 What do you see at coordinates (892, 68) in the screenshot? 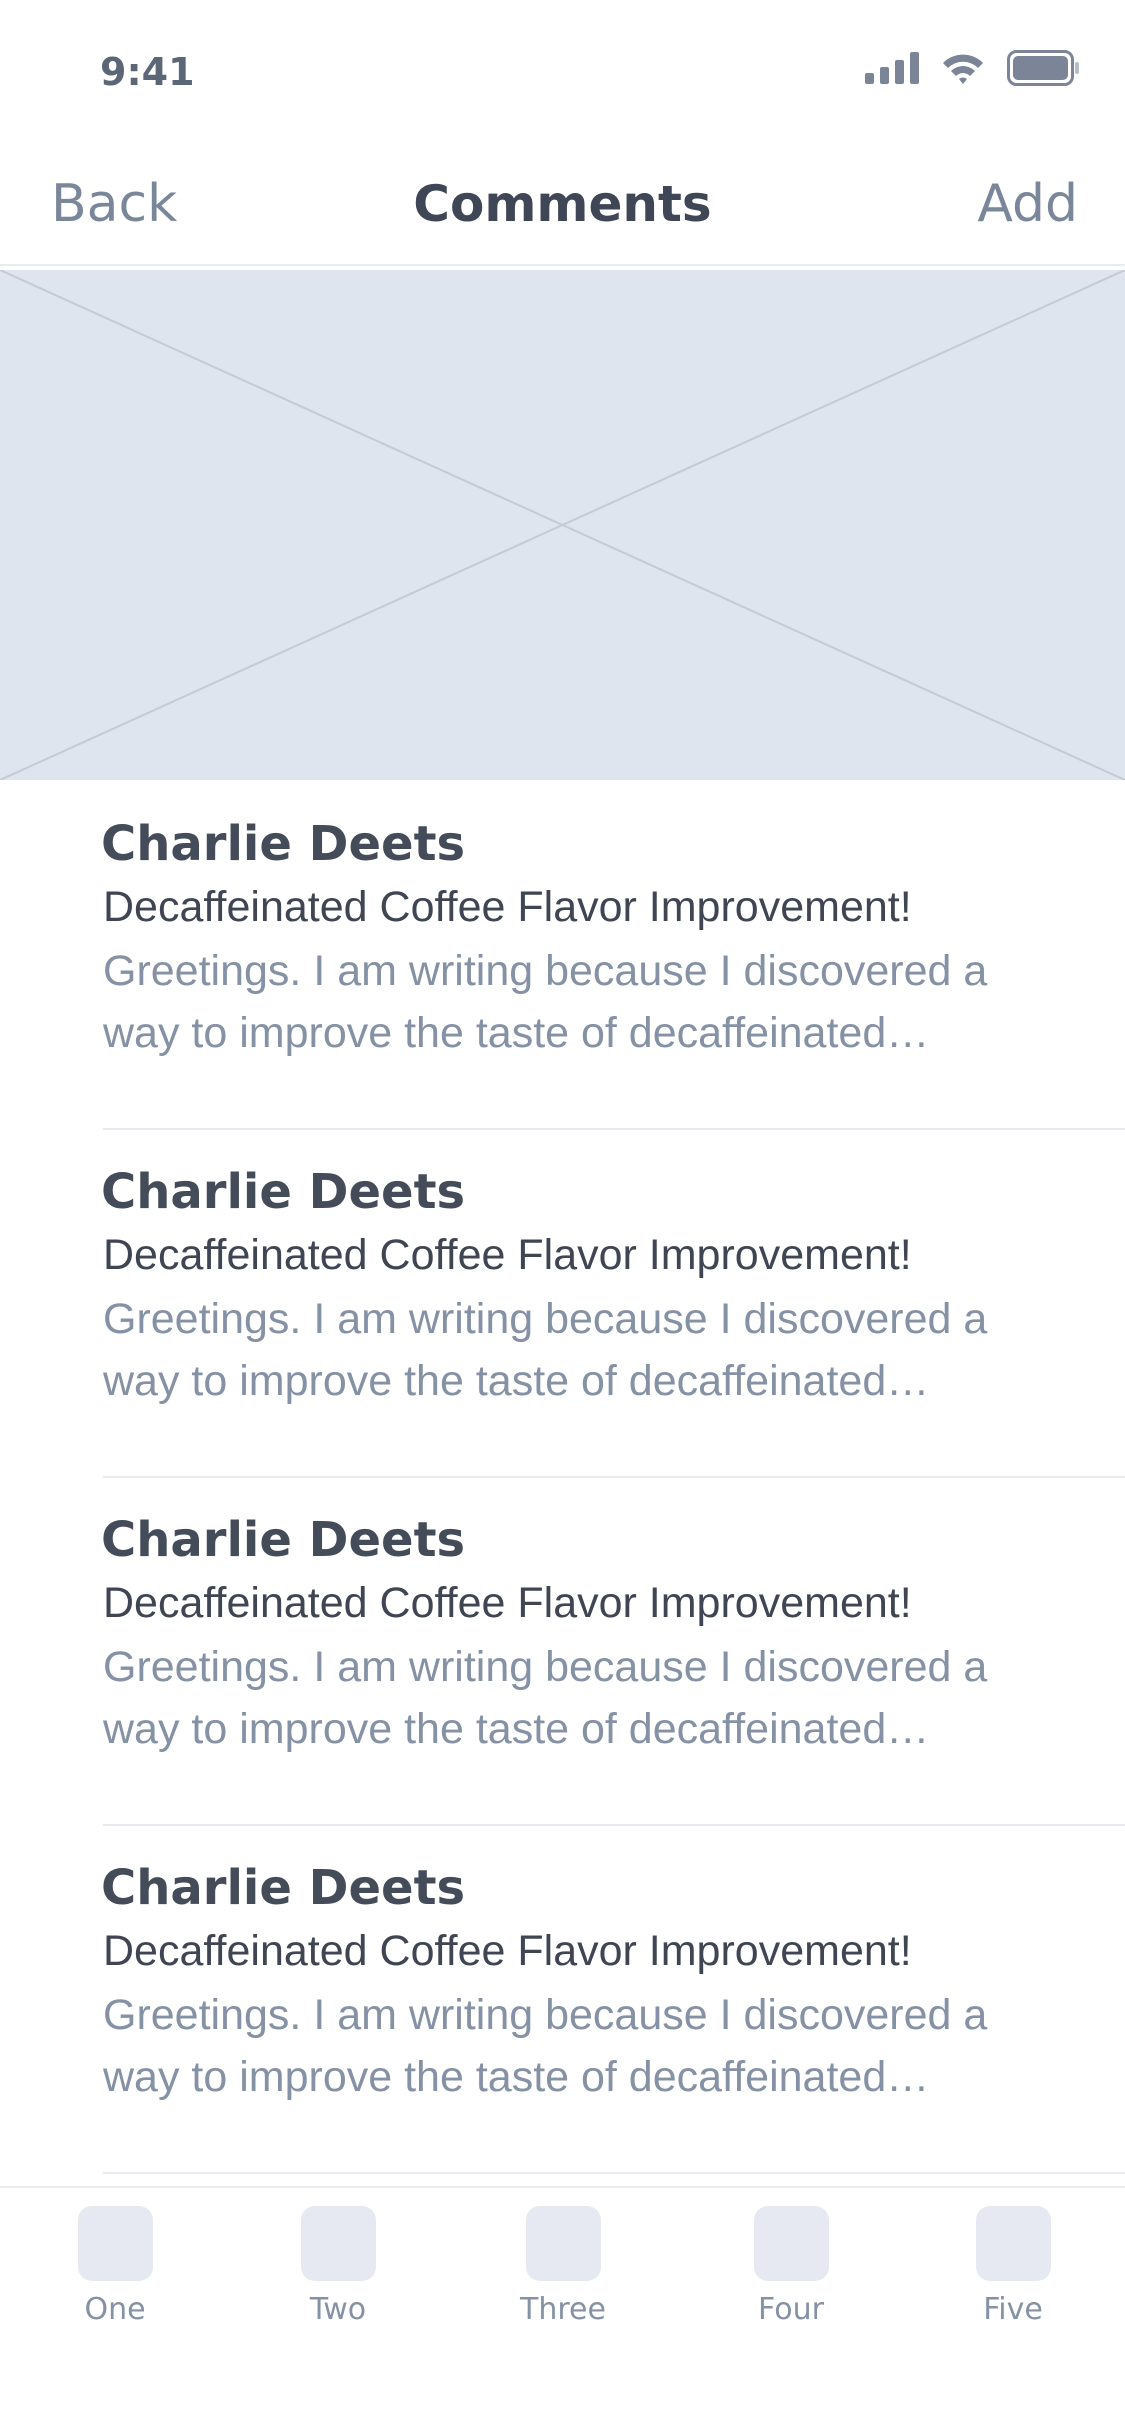
I see `cellular-signal-icon` at bounding box center [892, 68].